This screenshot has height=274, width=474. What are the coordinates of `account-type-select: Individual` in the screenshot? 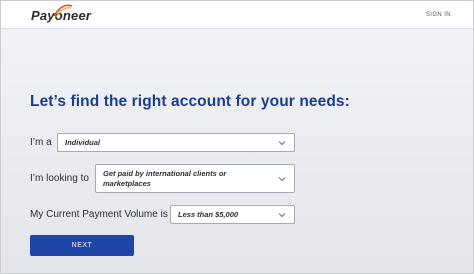 It's located at (176, 142).